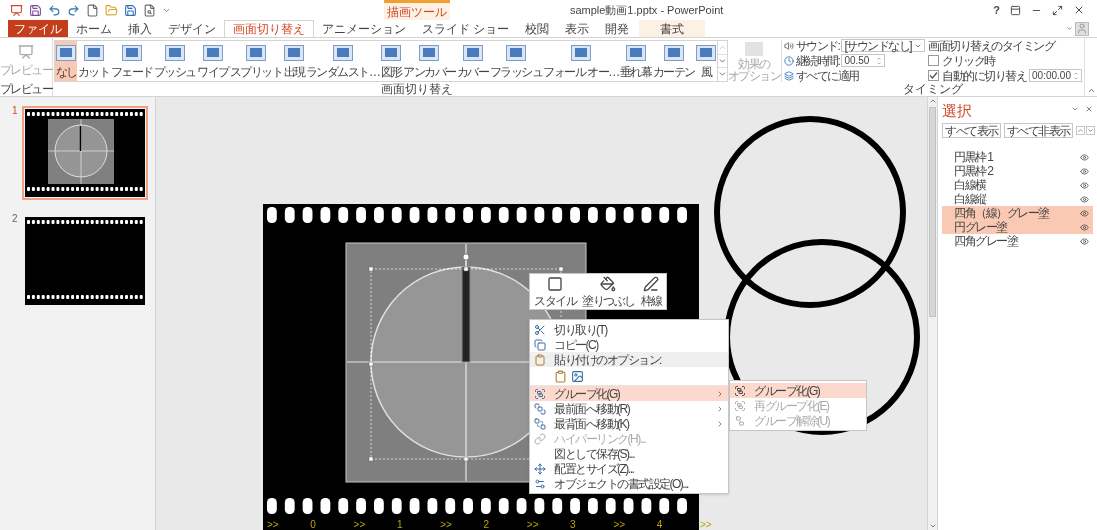 The image size is (1097, 530). I want to click on timeline-label: 1, so click(399, 525).